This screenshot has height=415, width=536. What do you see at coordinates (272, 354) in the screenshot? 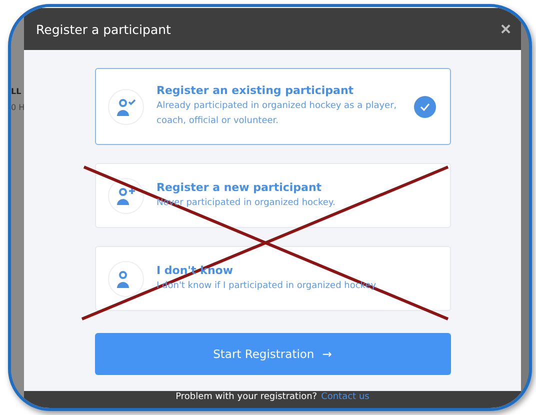
I see `start-registration-button: Start Registration →` at bounding box center [272, 354].